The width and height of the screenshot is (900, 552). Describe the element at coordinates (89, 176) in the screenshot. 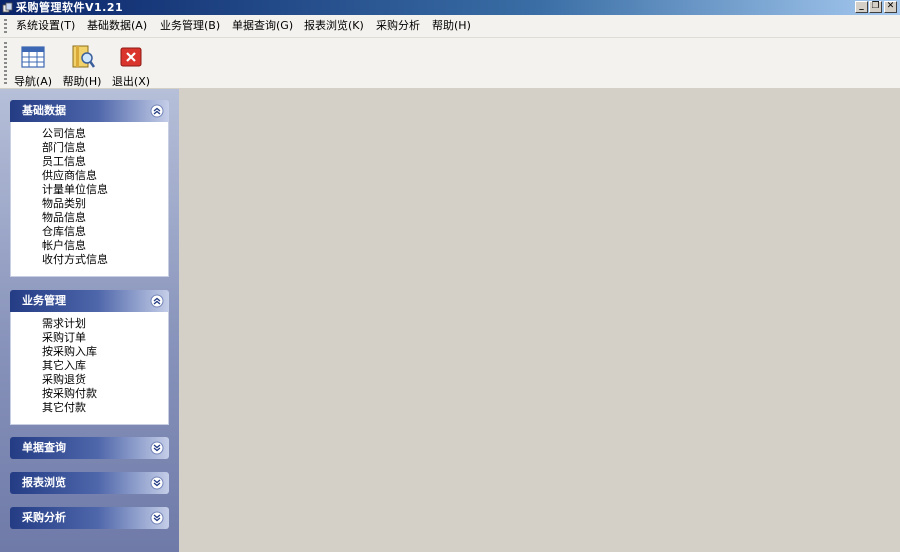

I see `sidebar-item-supplier-info: 供应商信息` at that location.